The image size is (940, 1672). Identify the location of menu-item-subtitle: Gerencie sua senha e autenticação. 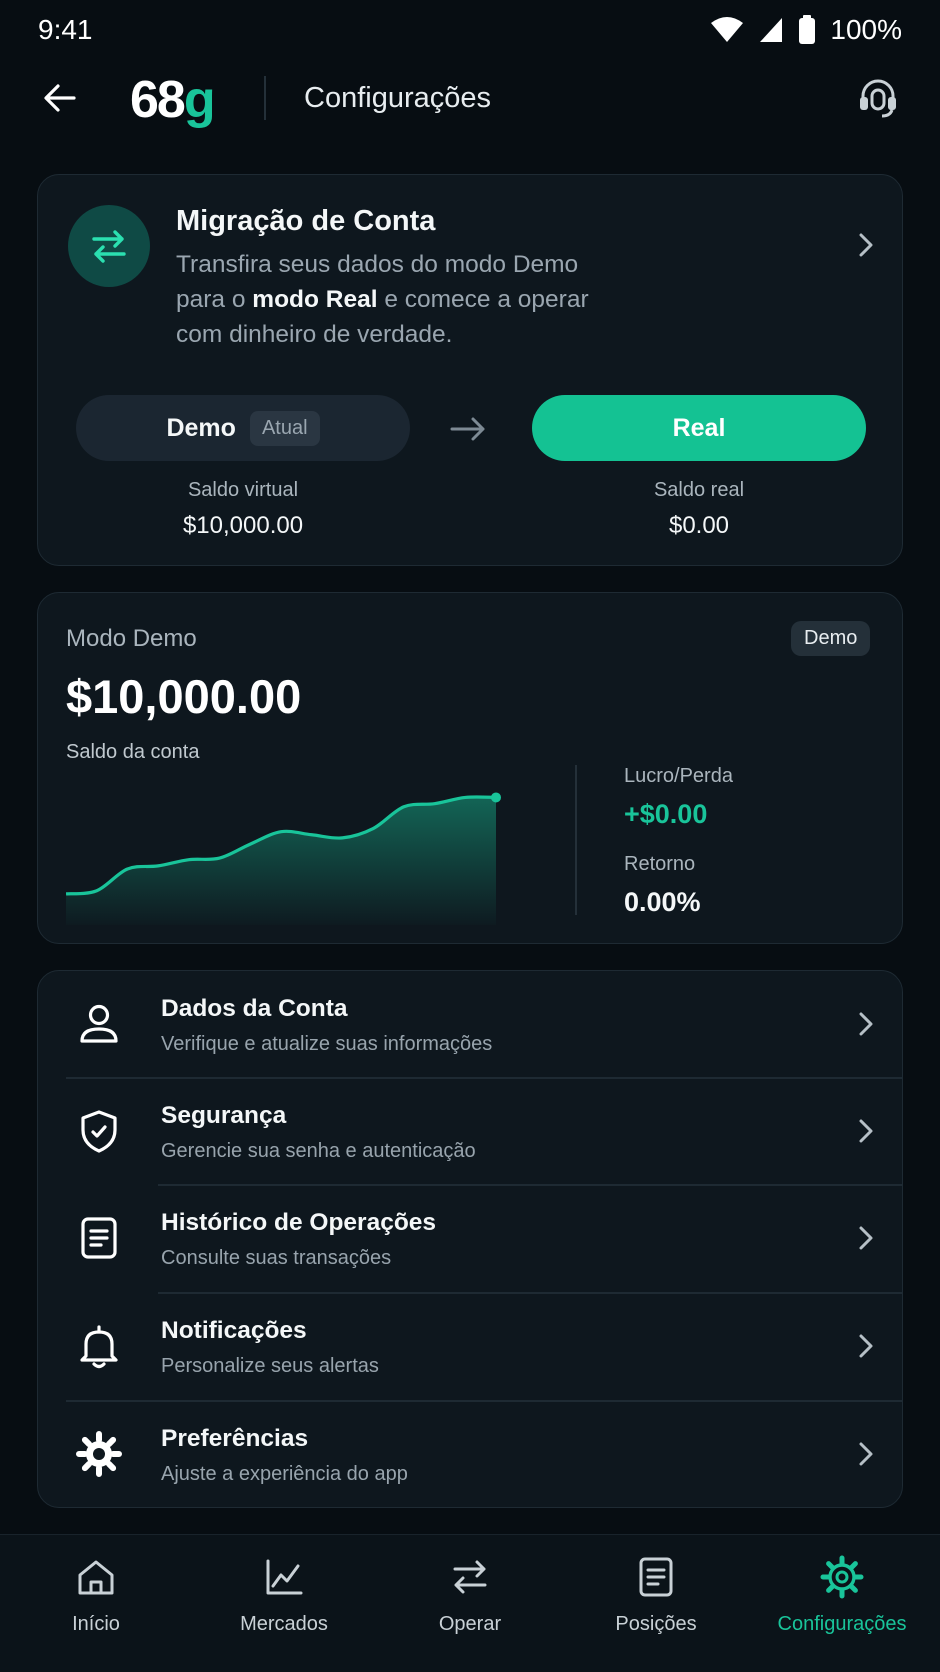
(318, 1151).